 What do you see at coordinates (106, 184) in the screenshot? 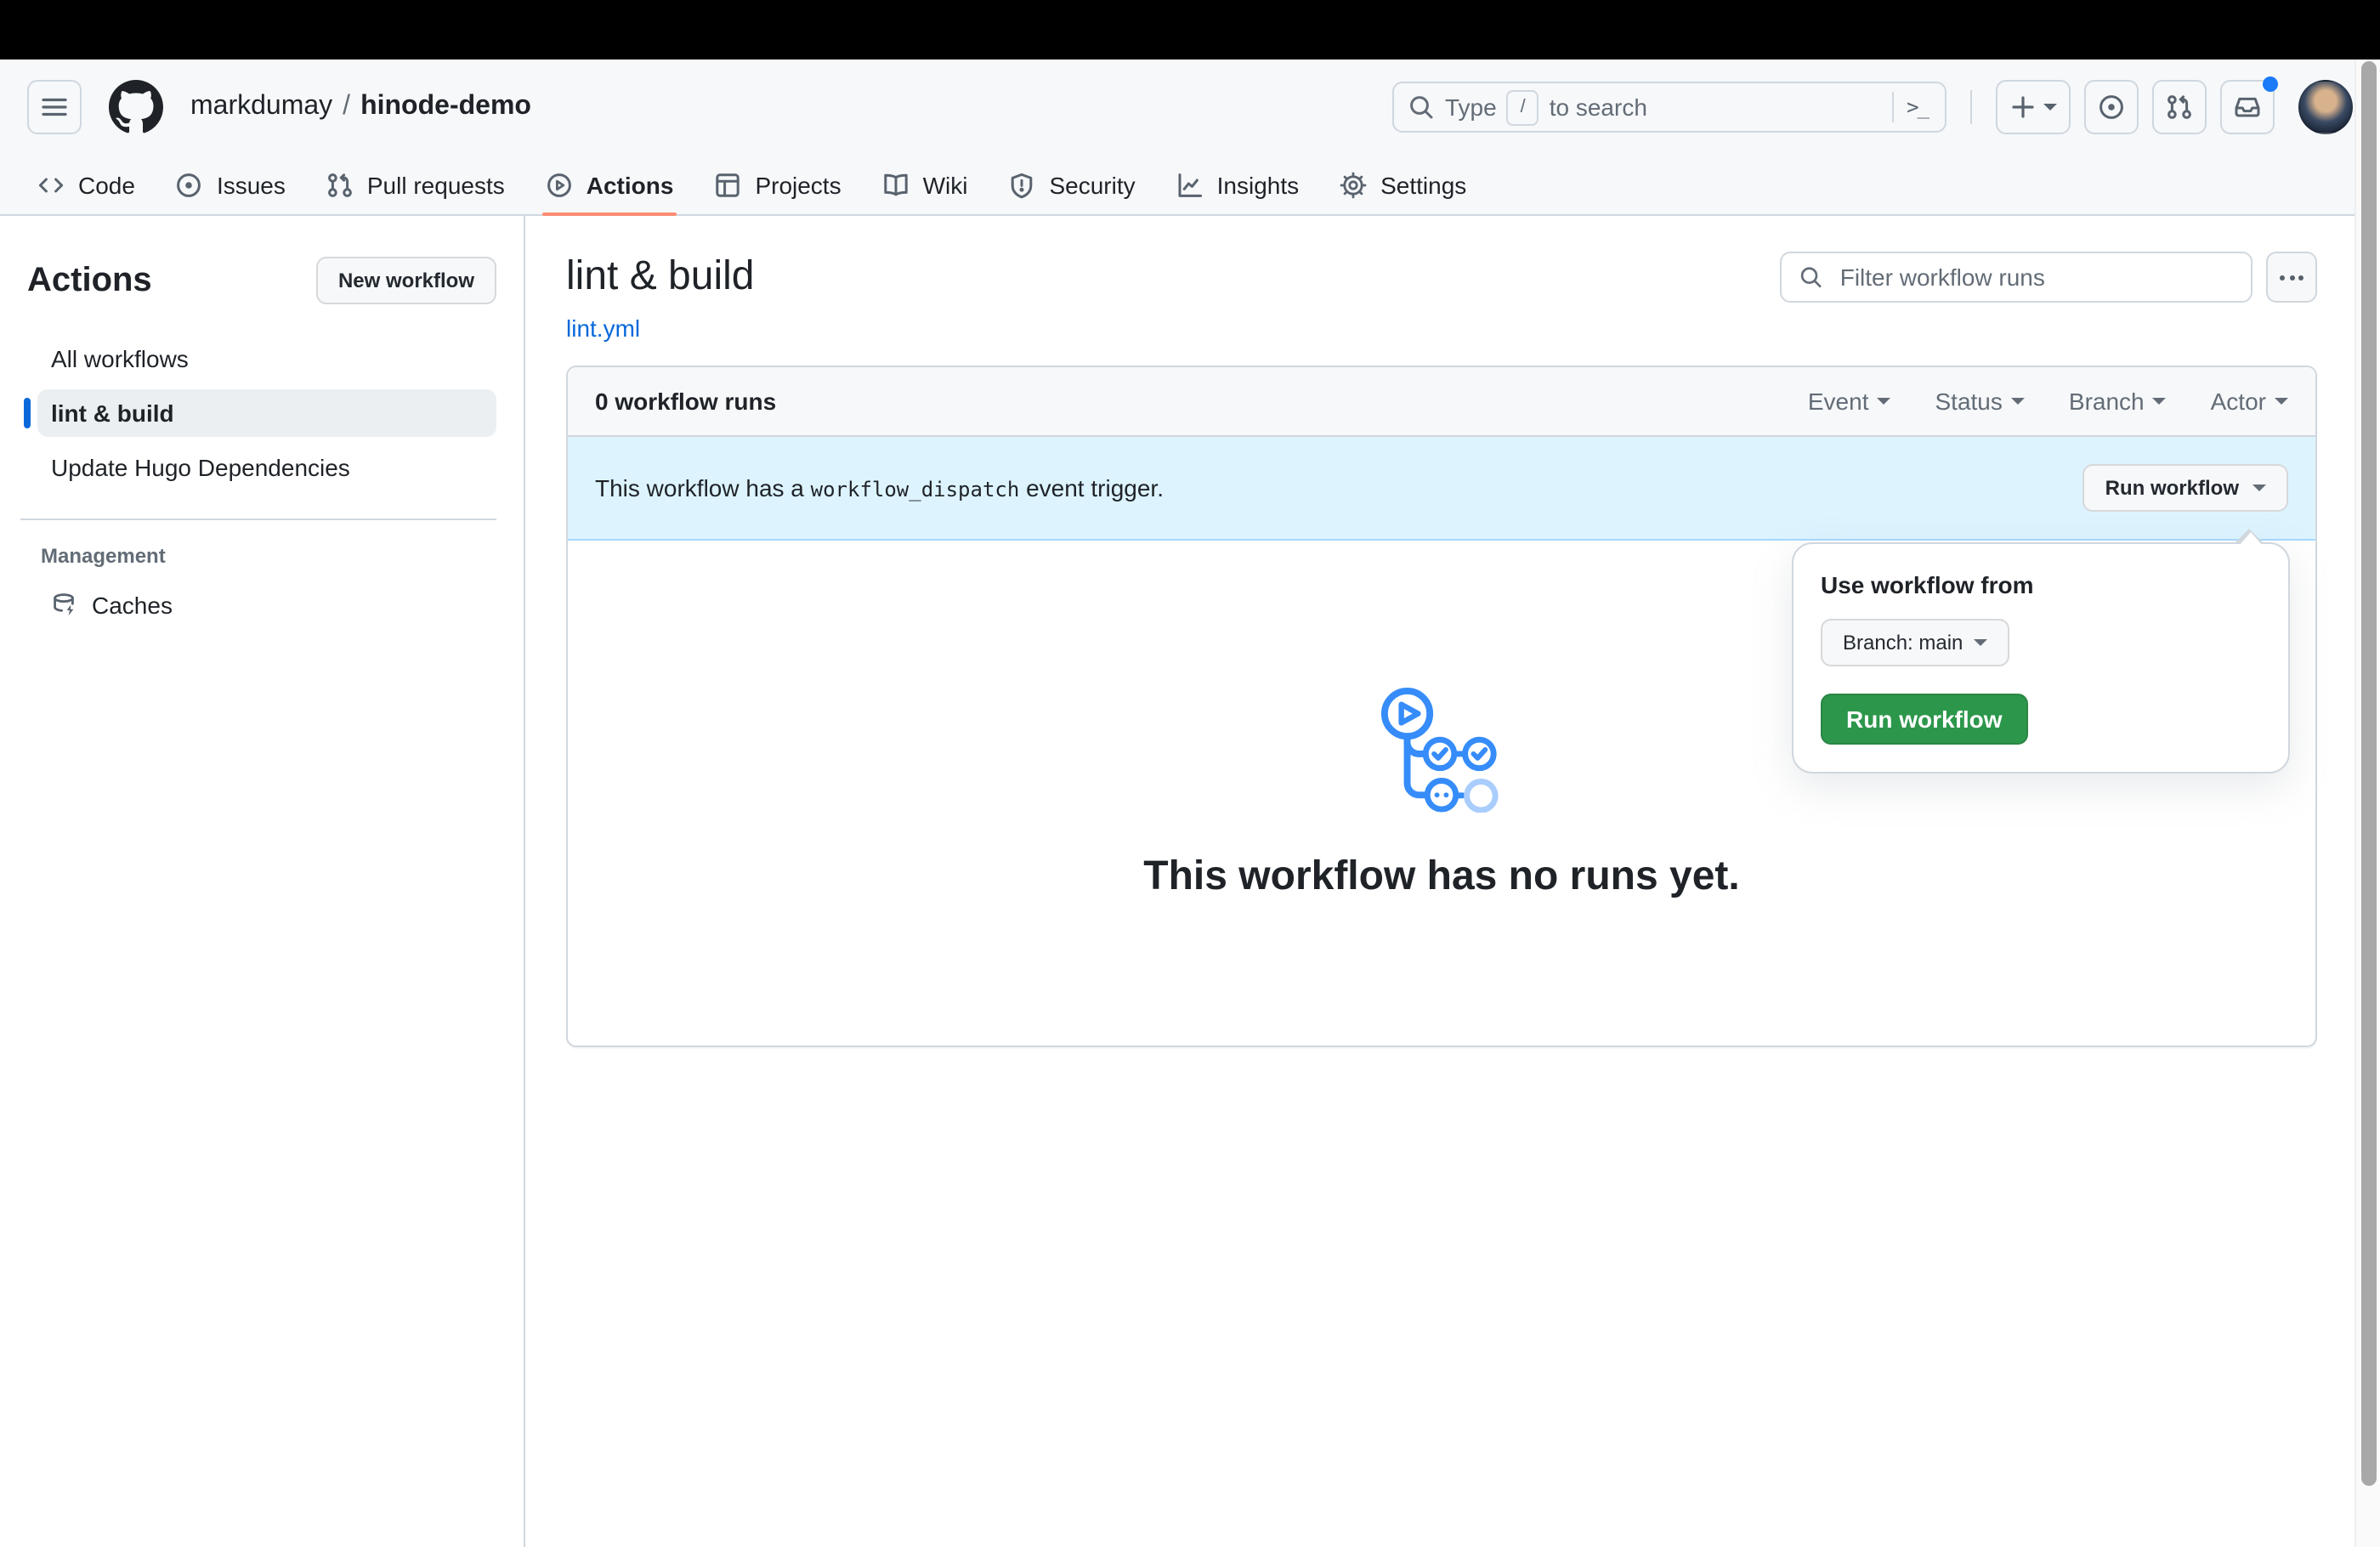
I see `tab-label: Code` at bounding box center [106, 184].